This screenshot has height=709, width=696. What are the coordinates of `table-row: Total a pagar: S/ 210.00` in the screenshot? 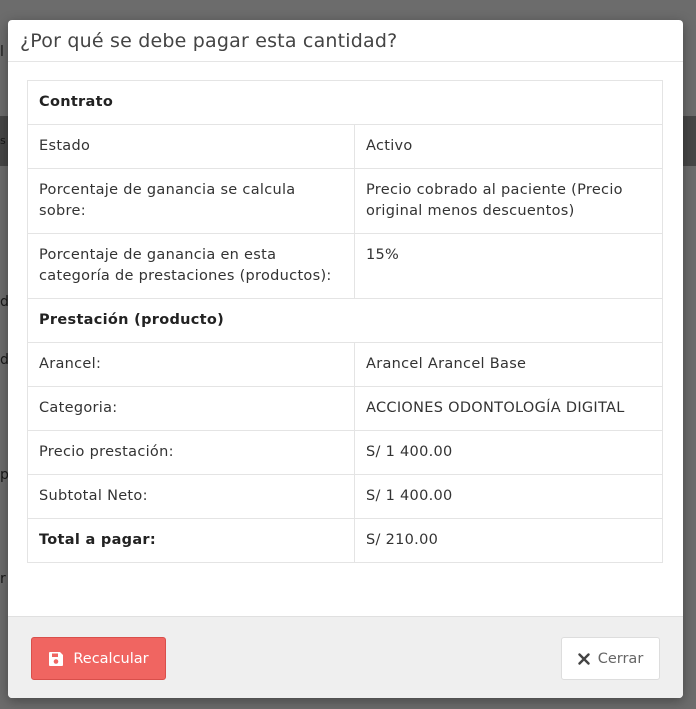 It's located at (345, 540).